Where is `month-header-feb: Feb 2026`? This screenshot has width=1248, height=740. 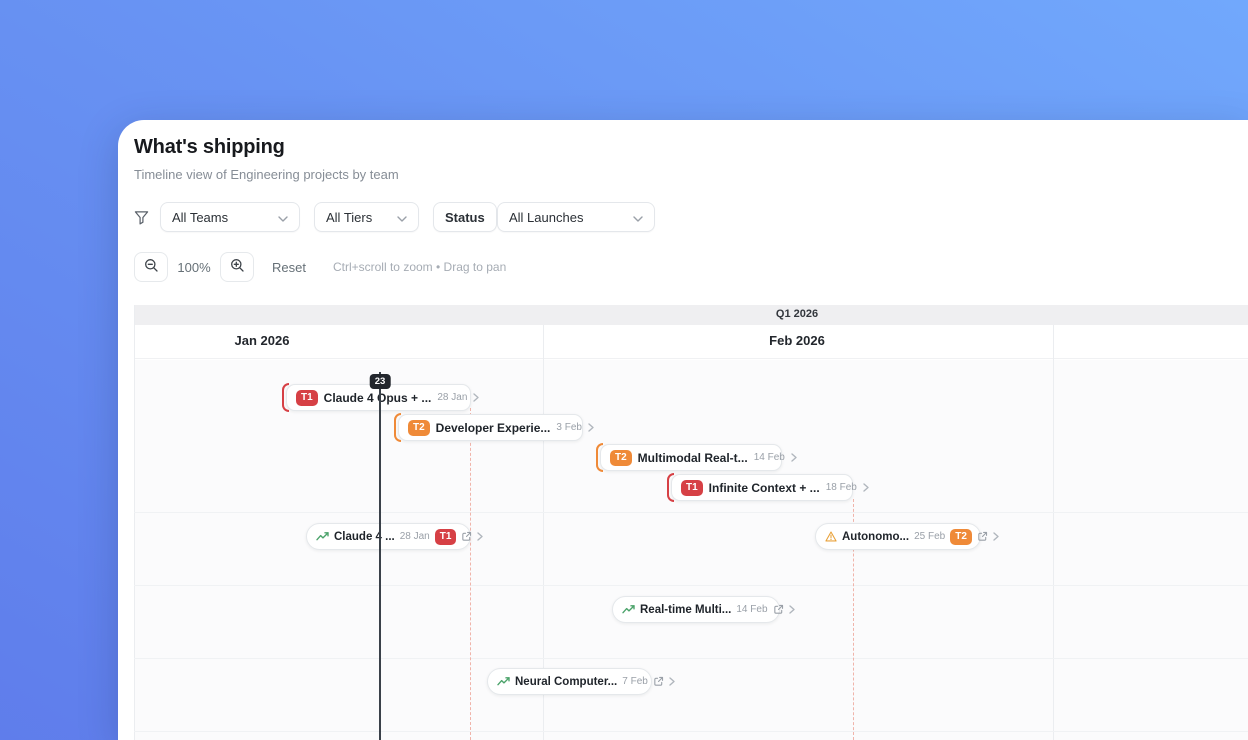 month-header-feb: Feb 2026 is located at coordinates (797, 340).